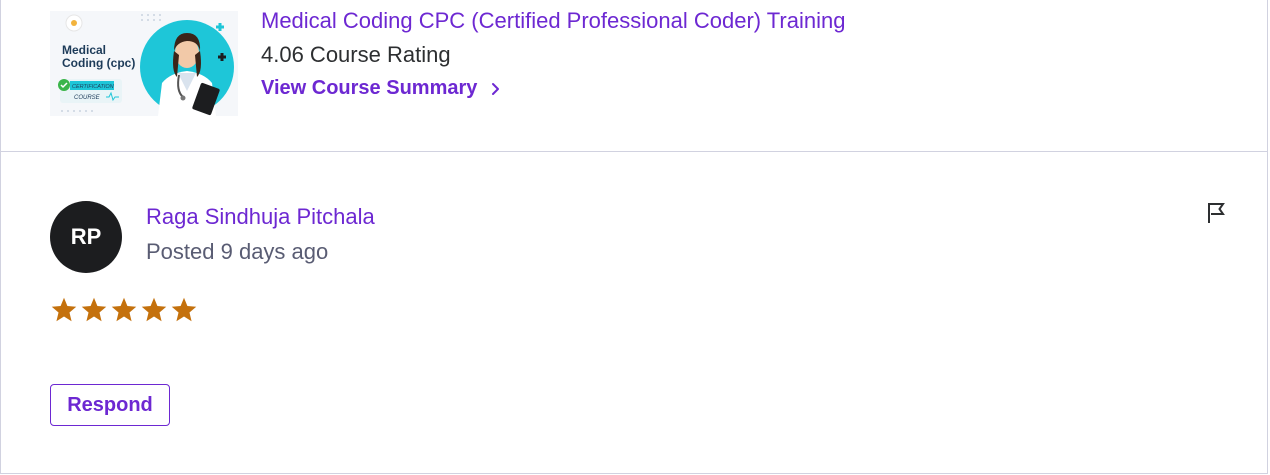 Image resolution: width=1270 pixels, height=475 pixels. I want to click on respond-button: Respond, so click(110, 405).